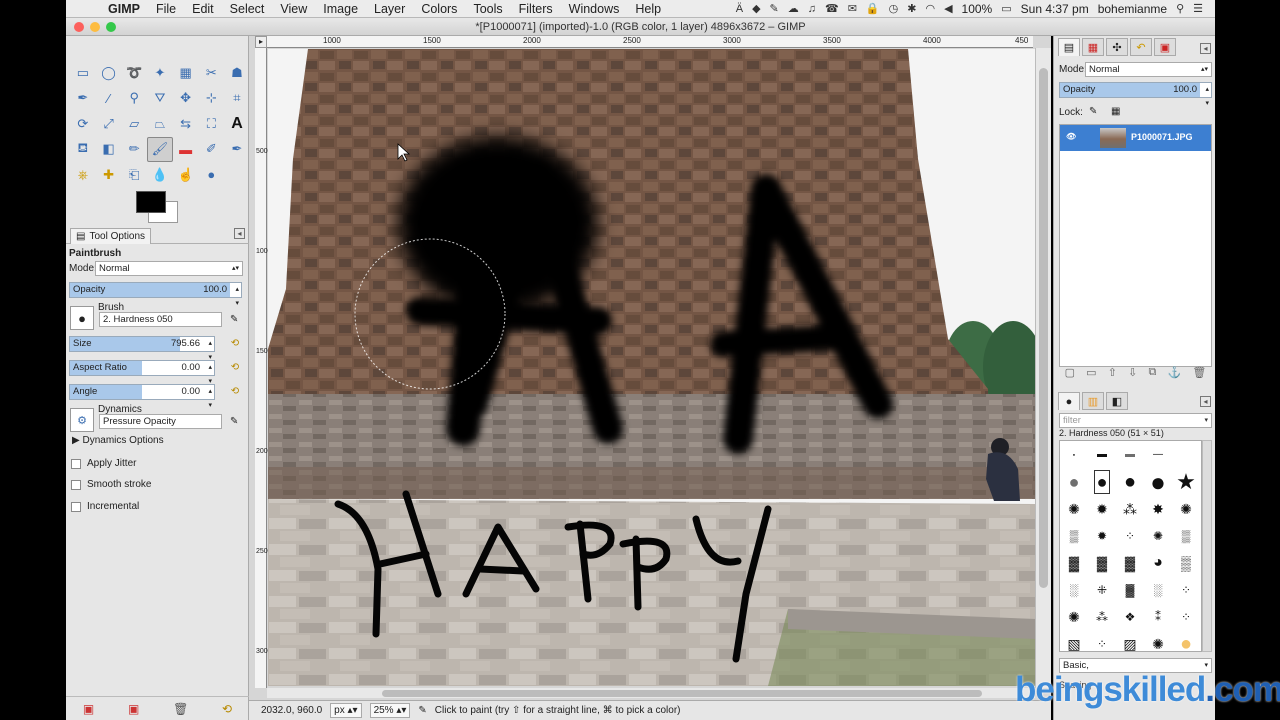 This screenshot has height=720, width=1280. What do you see at coordinates (160, 149) in the screenshot?
I see `paintbrush-icon: 🖌` at bounding box center [160, 149].